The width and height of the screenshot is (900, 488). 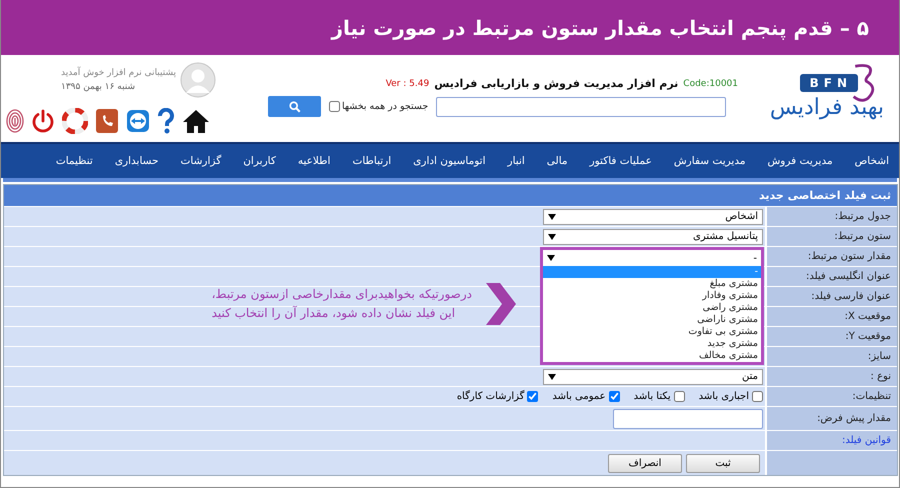 I want to click on checkbox-label: گزارشات کارگاه, so click(x=490, y=396).